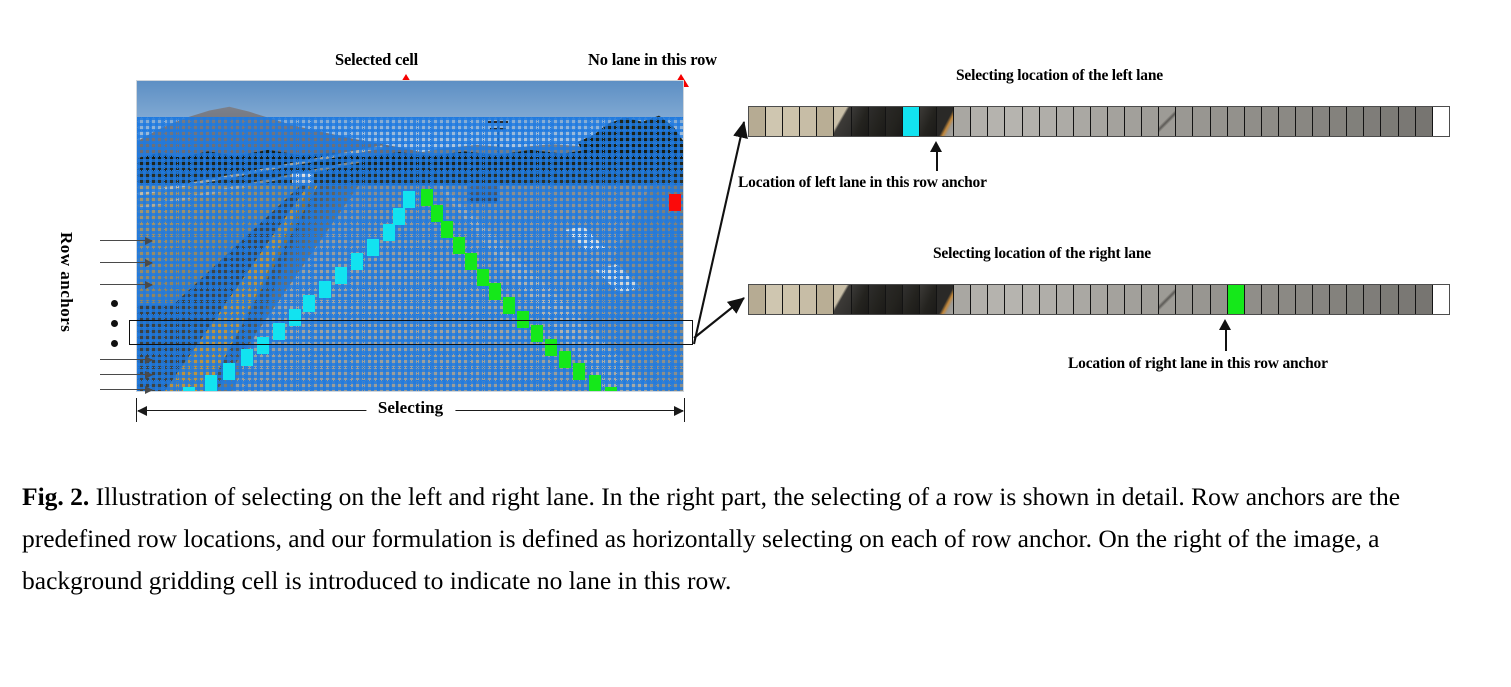  What do you see at coordinates (1059, 75) in the screenshot?
I see `title-selecting-left-lane: Selecting location of the left lane` at bounding box center [1059, 75].